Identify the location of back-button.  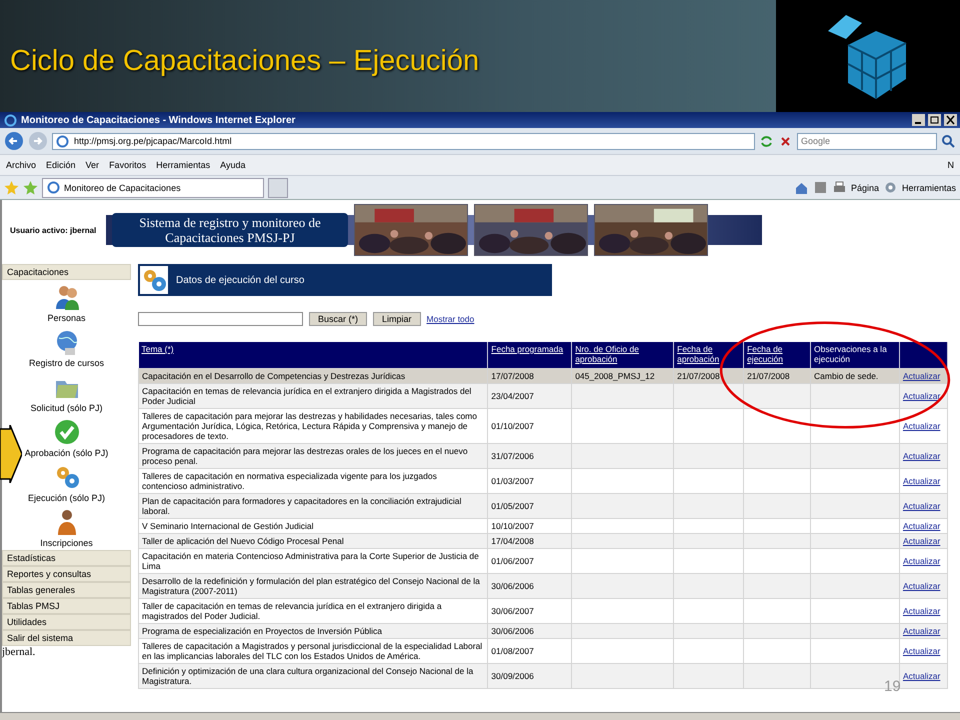
(14, 141).